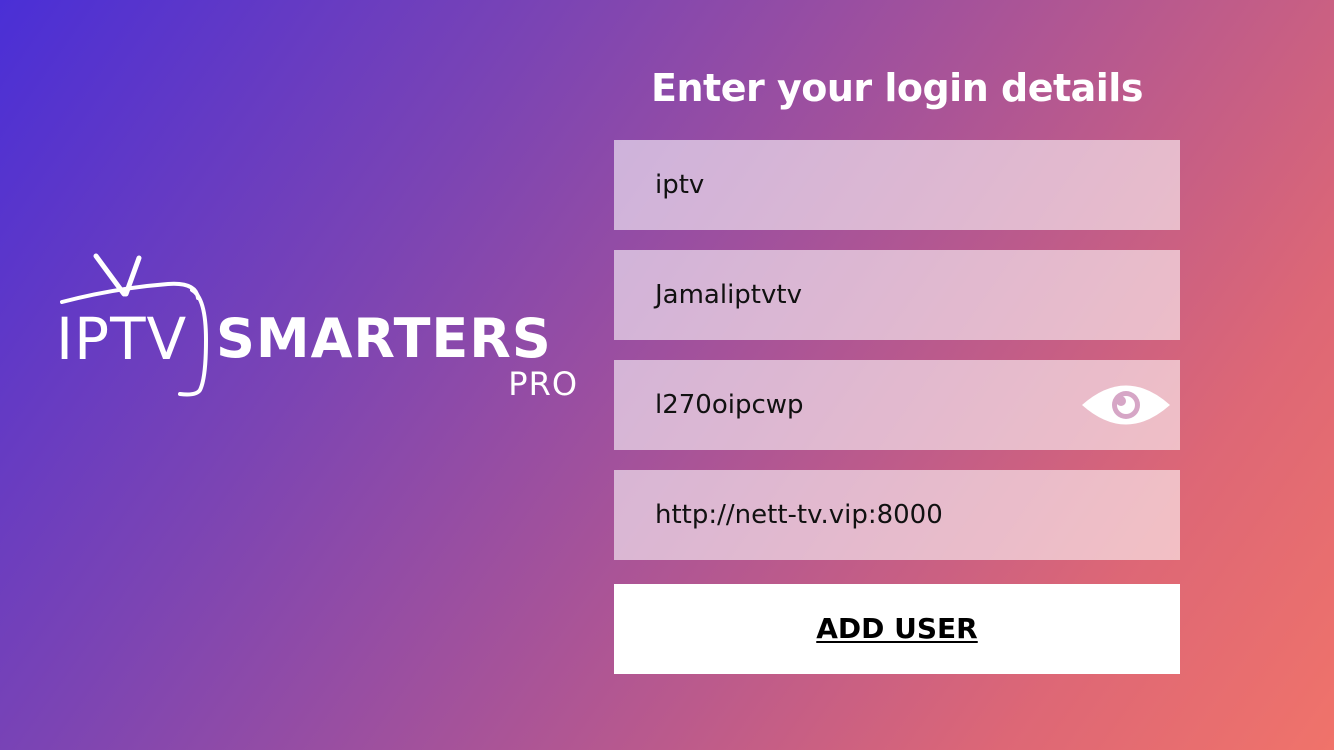 This screenshot has height=750, width=1334. What do you see at coordinates (897, 629) in the screenshot?
I see `add-user-button: ADD USER` at bounding box center [897, 629].